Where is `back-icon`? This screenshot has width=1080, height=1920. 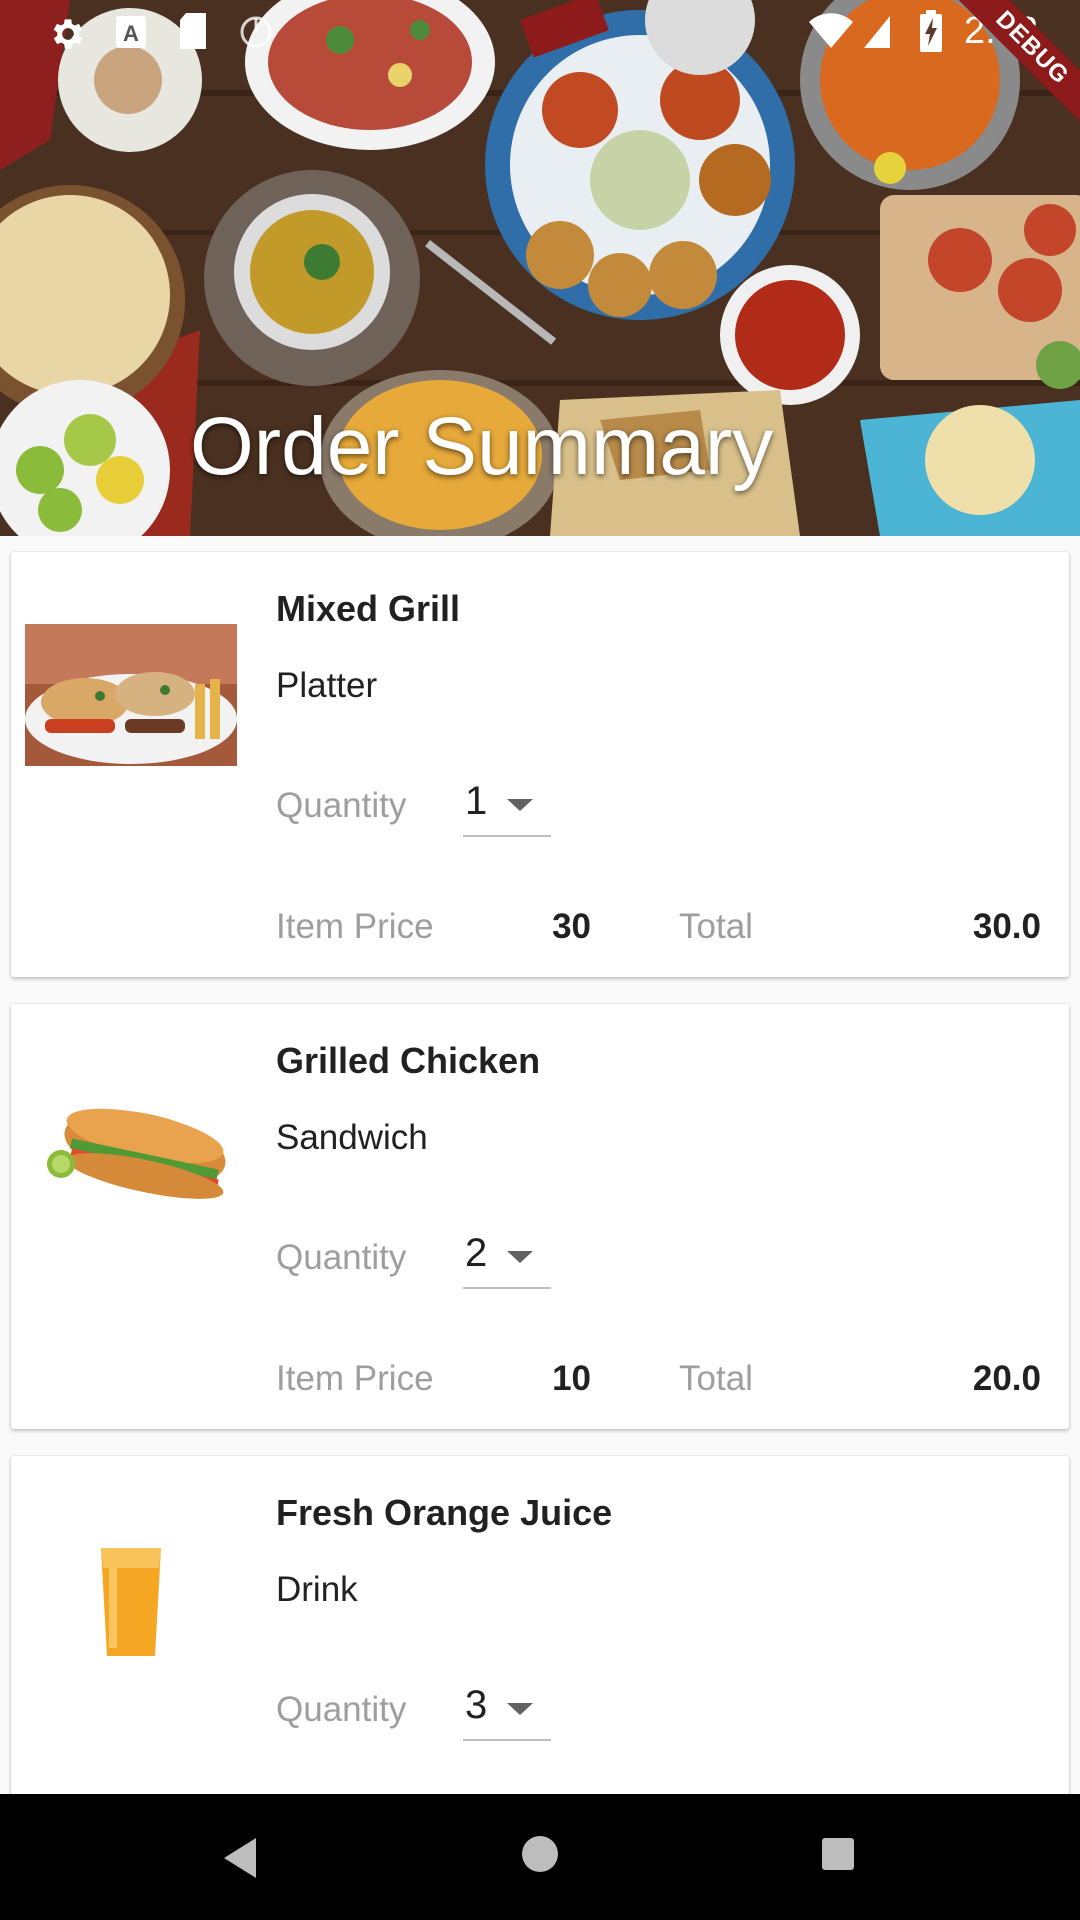 back-icon is located at coordinates (240, 1858).